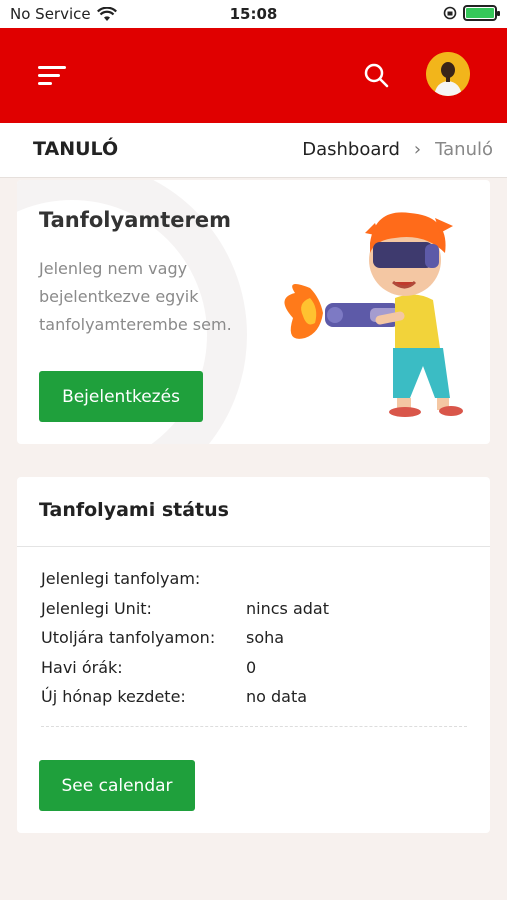 Image resolution: width=507 pixels, height=900 pixels. Describe the element at coordinates (448, 74) in the screenshot. I see `avatar` at that location.